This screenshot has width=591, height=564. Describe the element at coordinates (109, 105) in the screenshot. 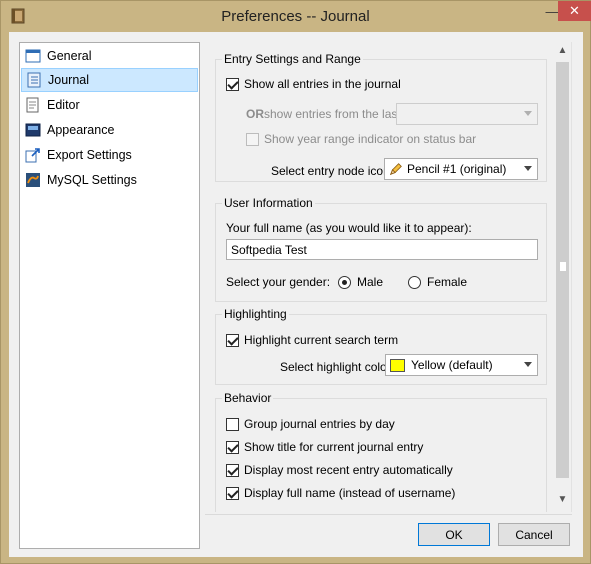

I see `nav-item-editor: Editor` at that location.